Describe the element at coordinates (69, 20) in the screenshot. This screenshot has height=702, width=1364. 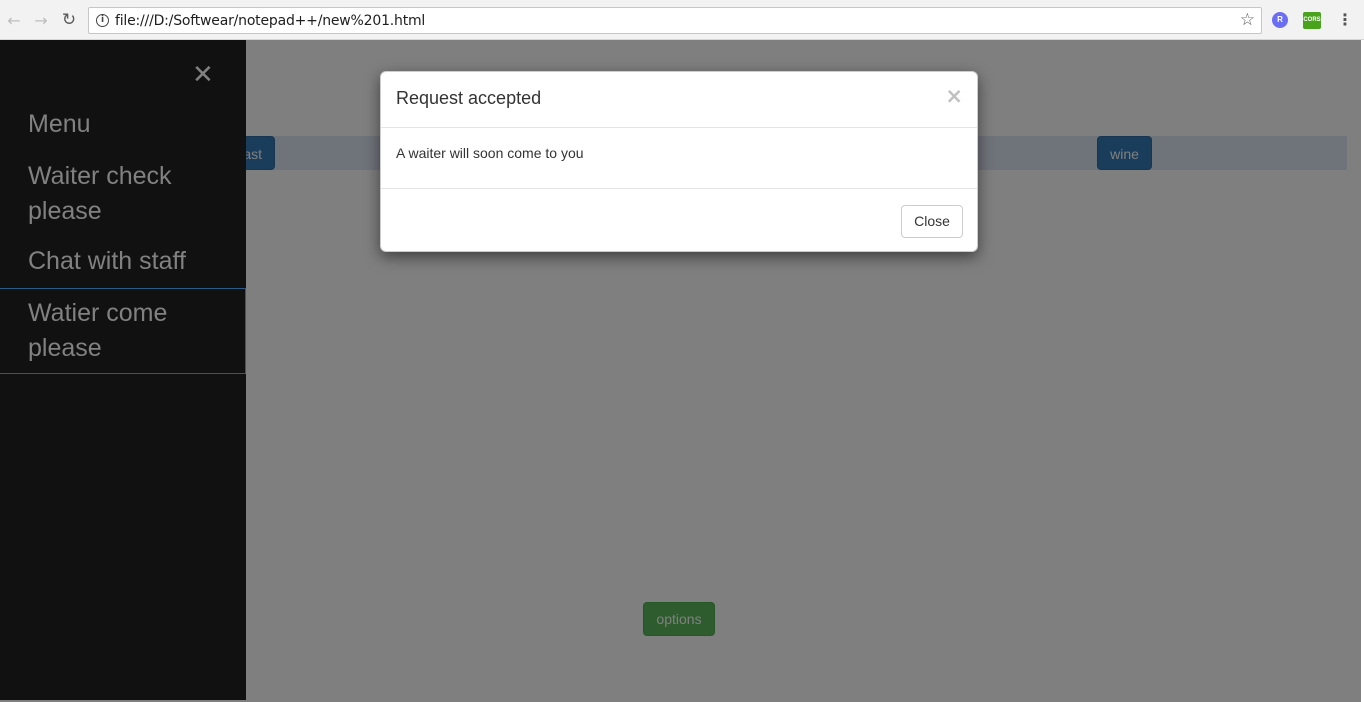
I see `reload-icon: ↻` at that location.